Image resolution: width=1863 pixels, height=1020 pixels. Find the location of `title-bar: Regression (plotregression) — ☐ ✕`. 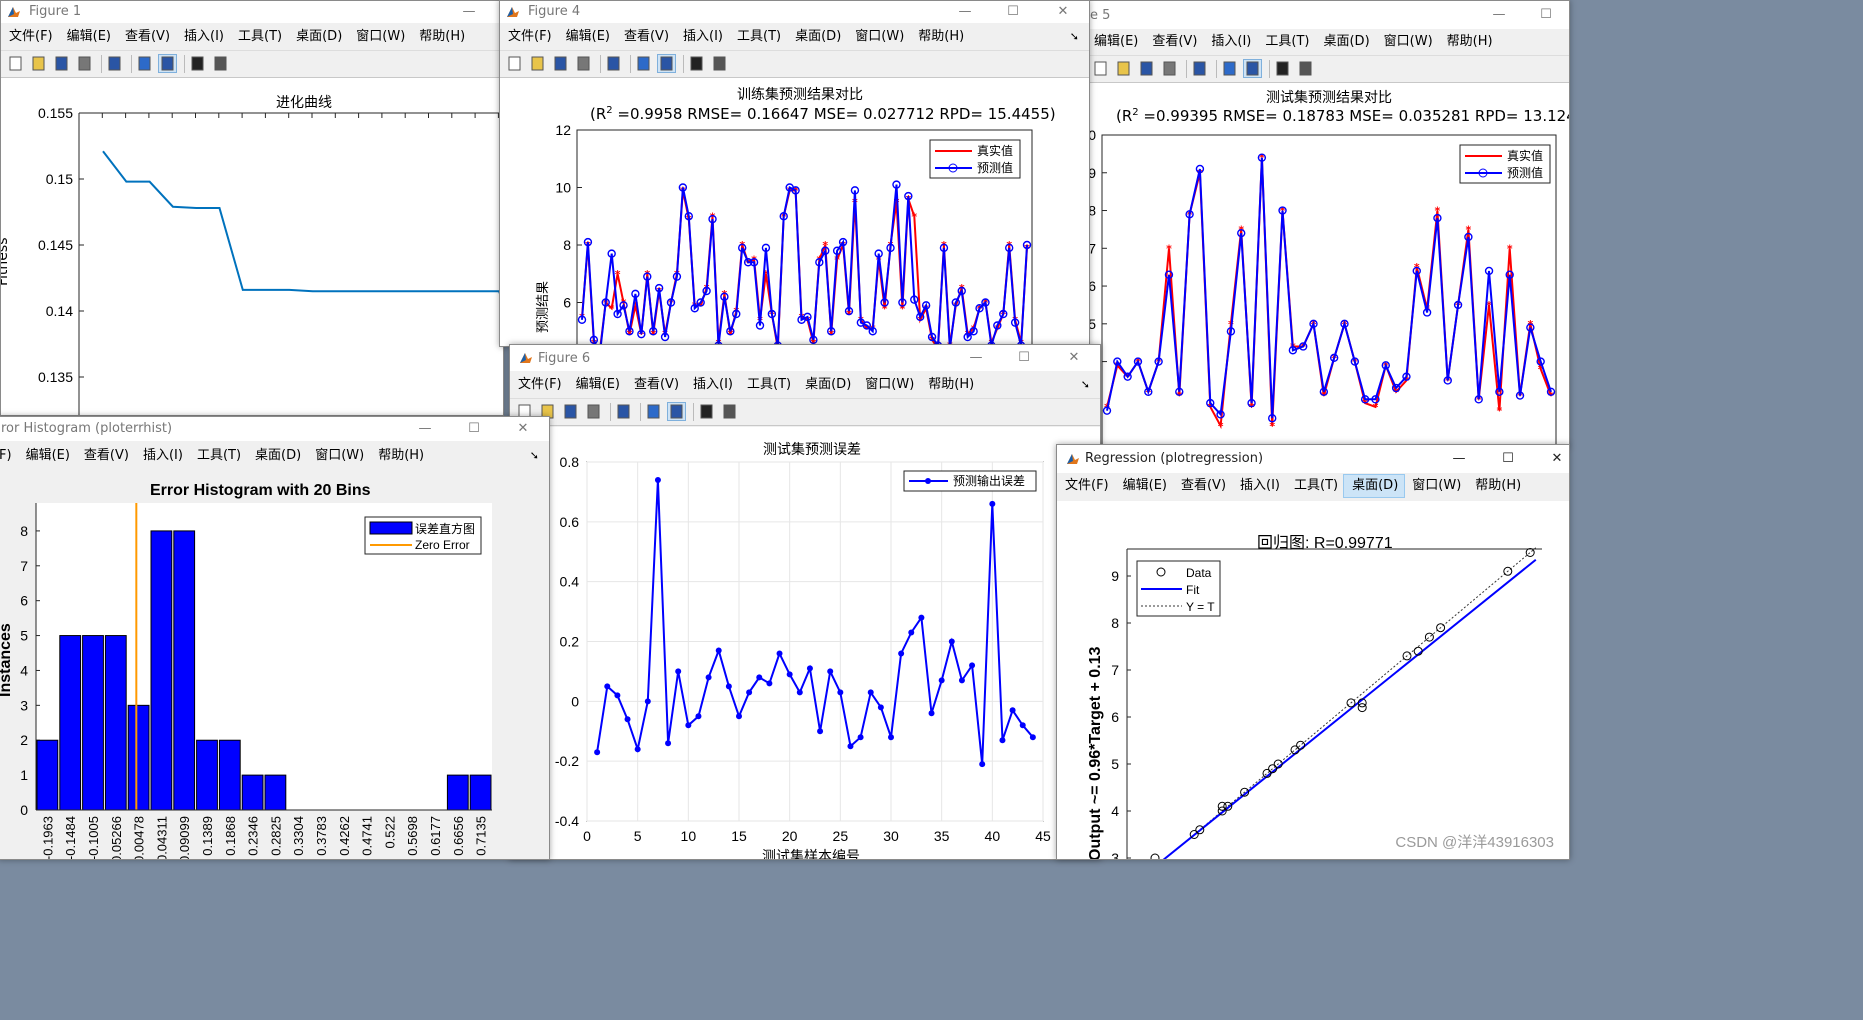

title-bar: Regression (plotregression) — ☐ ✕ is located at coordinates (1313, 459).